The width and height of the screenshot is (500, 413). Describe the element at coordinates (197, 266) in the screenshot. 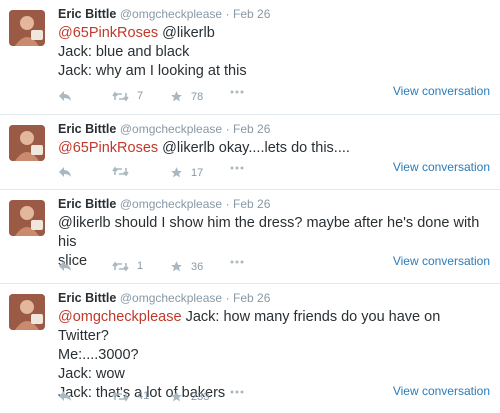

I see `favorite-count: 36` at that location.